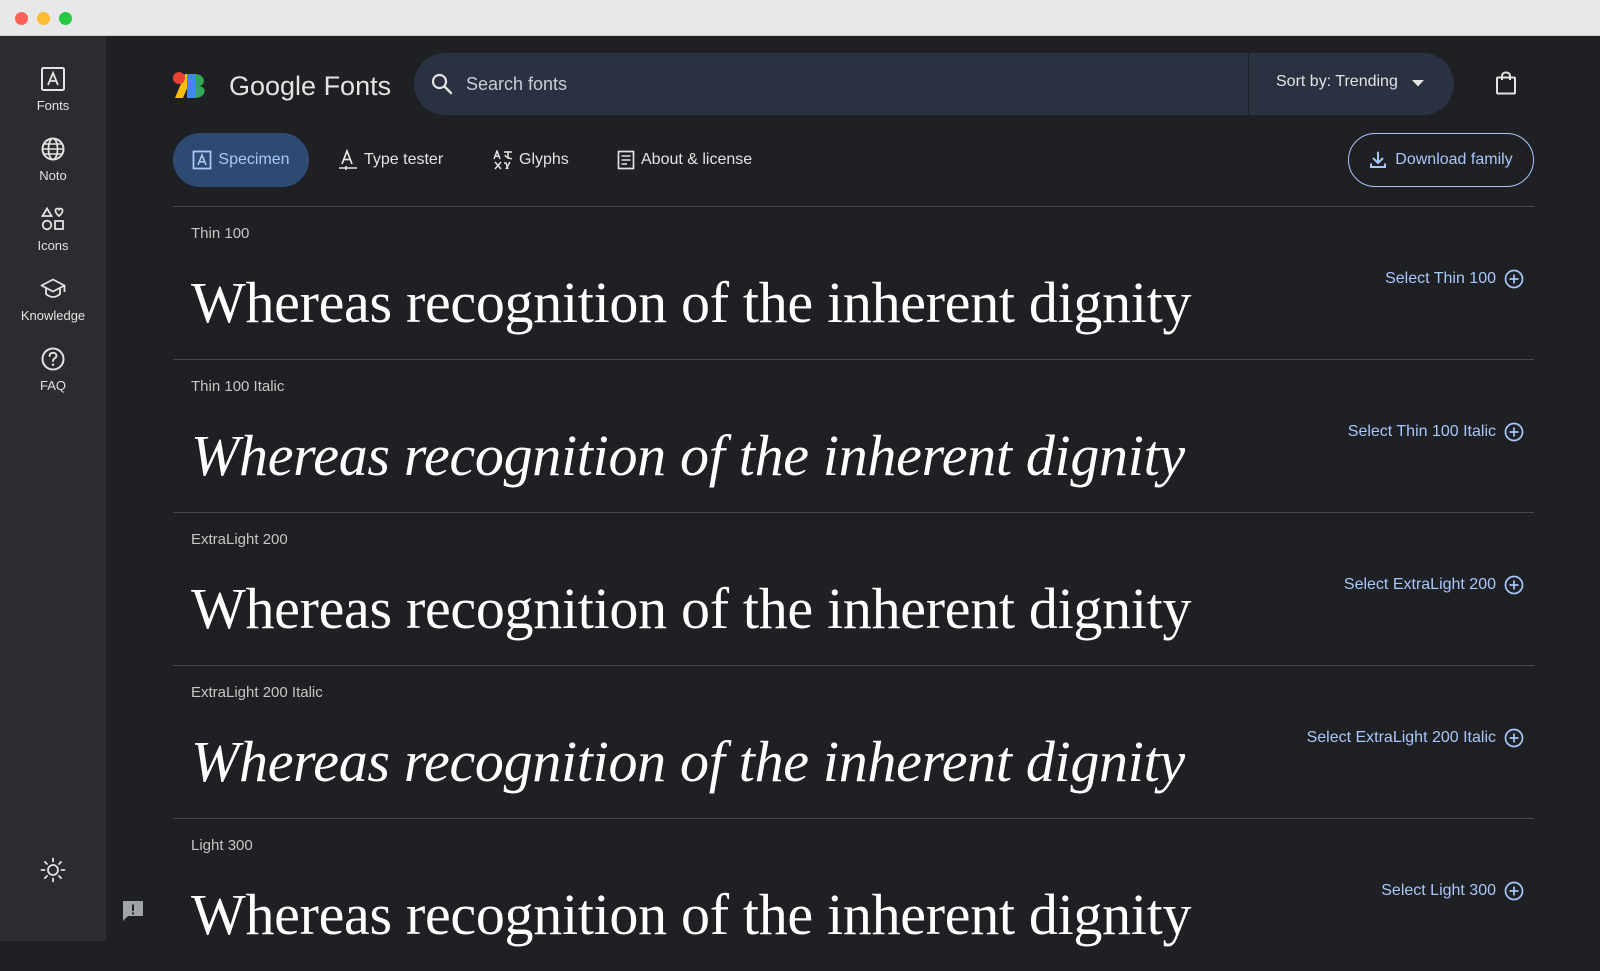 The height and width of the screenshot is (971, 1600). I want to click on download-family-button: Download family, so click(1441, 160).